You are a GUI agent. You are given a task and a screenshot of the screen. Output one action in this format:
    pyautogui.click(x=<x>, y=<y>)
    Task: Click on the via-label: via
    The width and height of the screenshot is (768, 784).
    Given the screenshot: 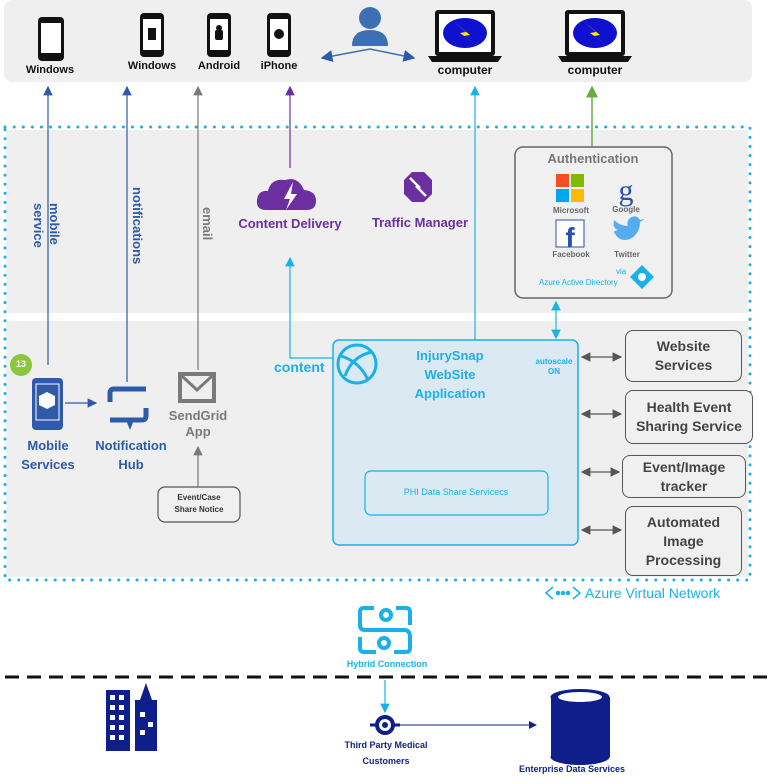 What is the action you would take?
    pyautogui.click(x=621, y=271)
    